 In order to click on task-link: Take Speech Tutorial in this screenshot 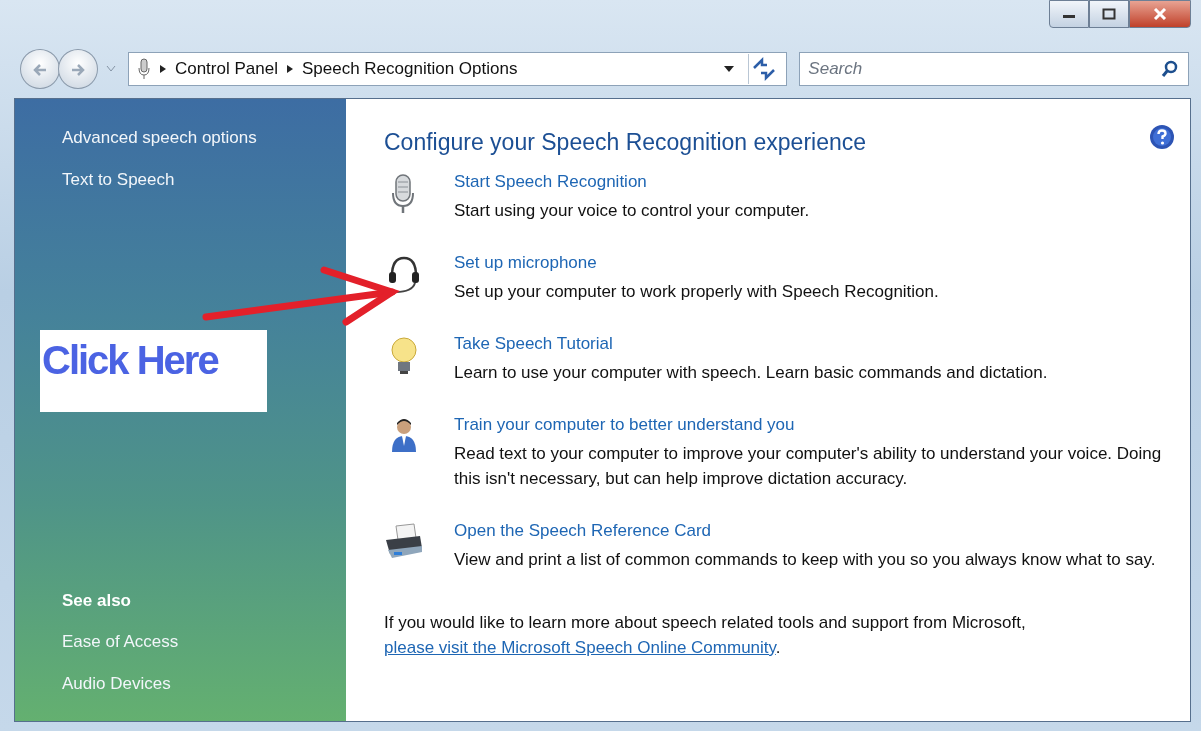, I will do `click(533, 343)`.